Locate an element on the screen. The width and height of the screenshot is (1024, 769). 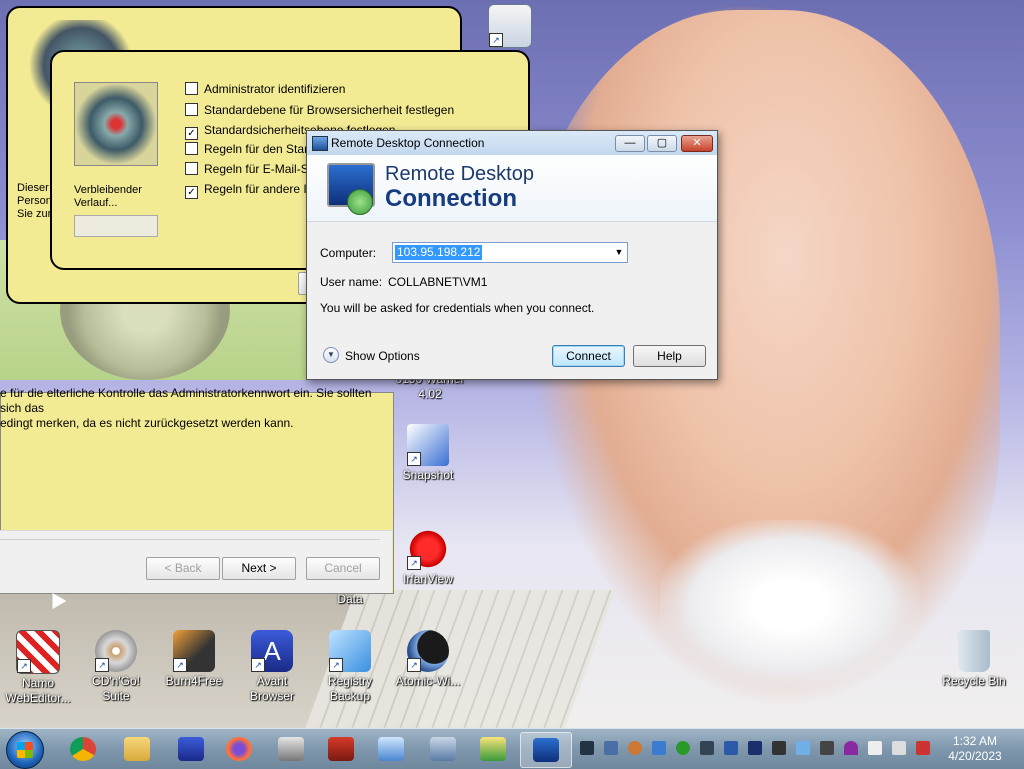
computer-combobox: 103.95.198.212 ▼ is located at coordinates (510, 252).